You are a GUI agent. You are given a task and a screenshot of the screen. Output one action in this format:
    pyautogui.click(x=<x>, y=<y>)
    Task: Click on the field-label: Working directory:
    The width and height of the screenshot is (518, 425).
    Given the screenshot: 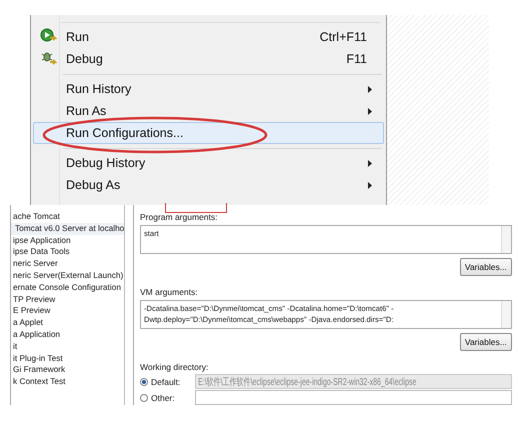 What is the action you would take?
    pyautogui.click(x=175, y=367)
    